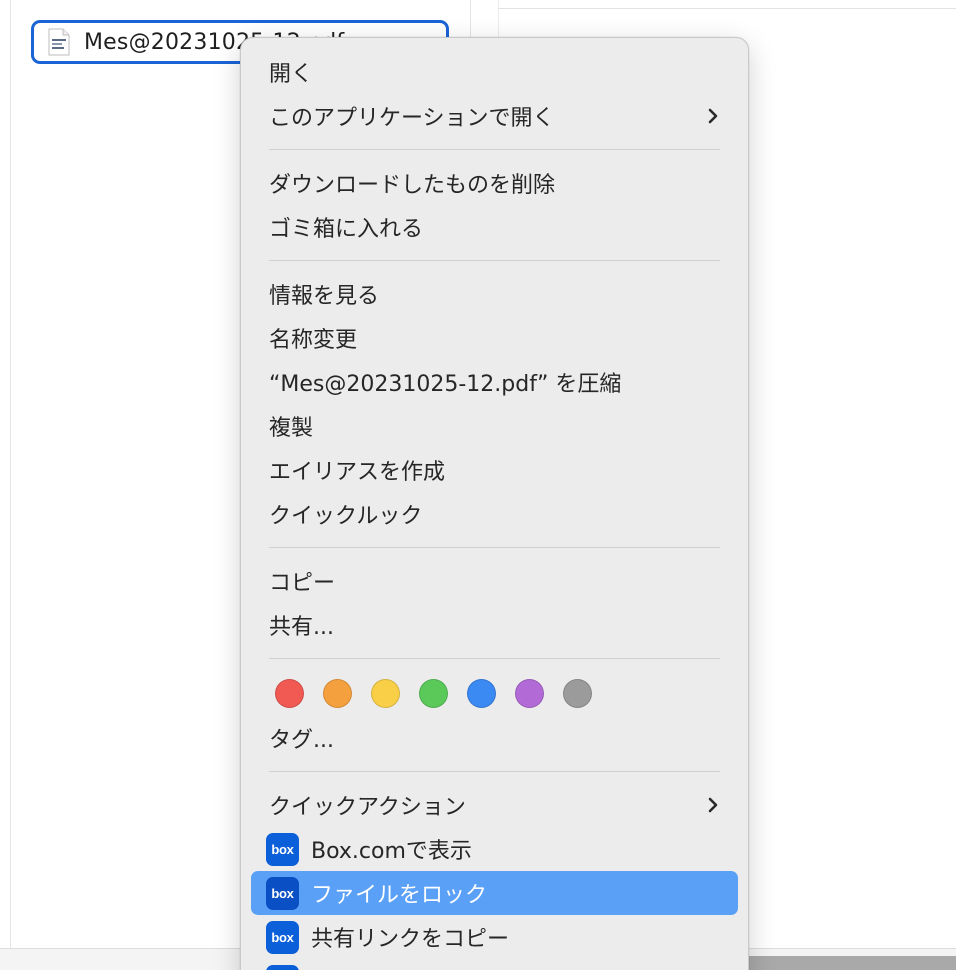 This screenshot has width=956, height=970. What do you see at coordinates (494, 805) in the screenshot?
I see `menu-item-quick-actions: クイックアクション` at bounding box center [494, 805].